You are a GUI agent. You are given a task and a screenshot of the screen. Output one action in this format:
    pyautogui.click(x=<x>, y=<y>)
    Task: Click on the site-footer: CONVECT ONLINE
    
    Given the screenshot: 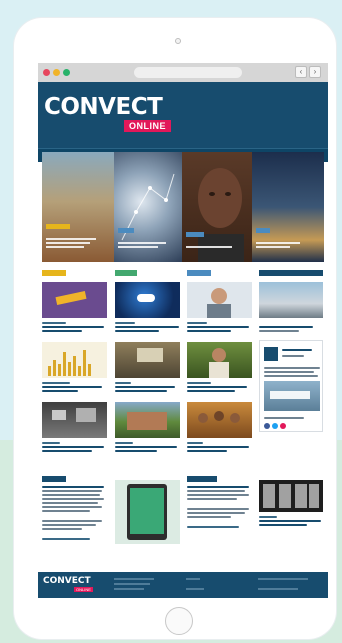 What is the action you would take?
    pyautogui.click(x=183, y=585)
    